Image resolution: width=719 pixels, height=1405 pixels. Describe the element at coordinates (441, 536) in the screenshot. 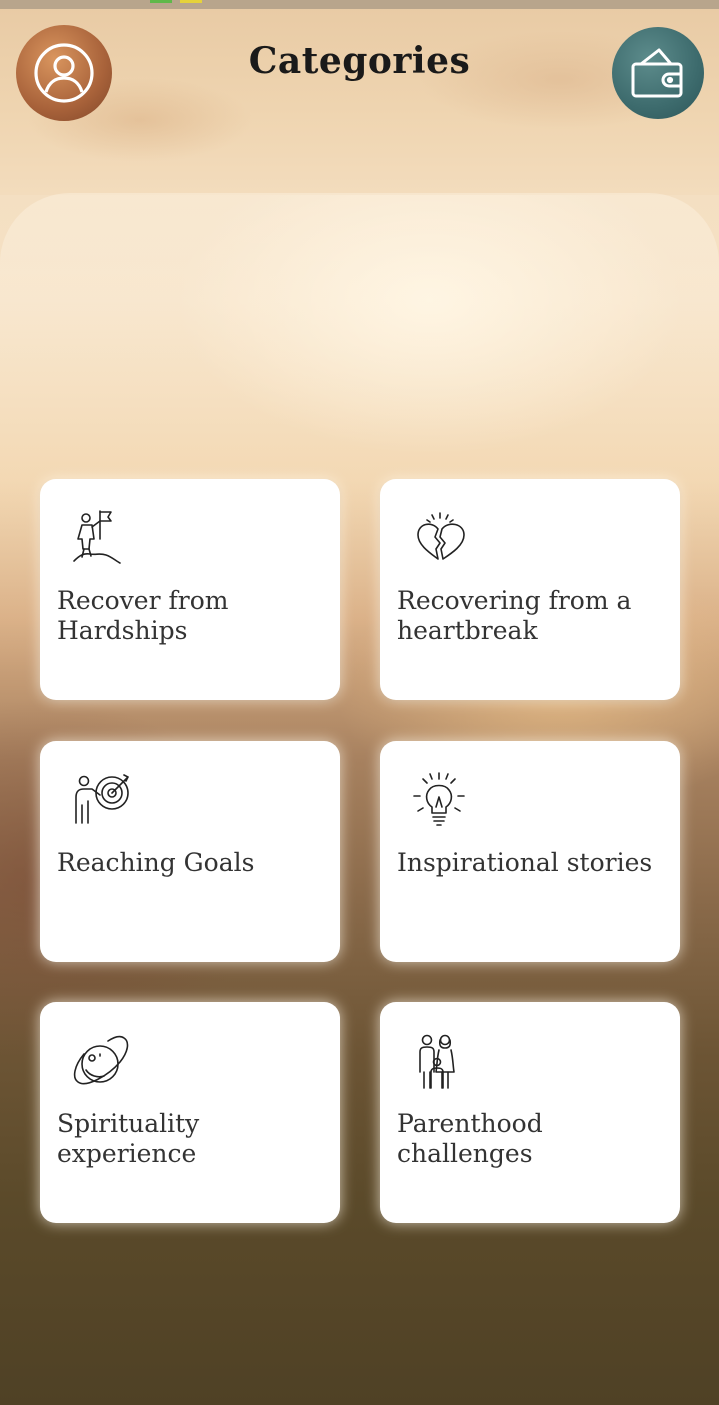

I see `broken-heart-icon` at that location.